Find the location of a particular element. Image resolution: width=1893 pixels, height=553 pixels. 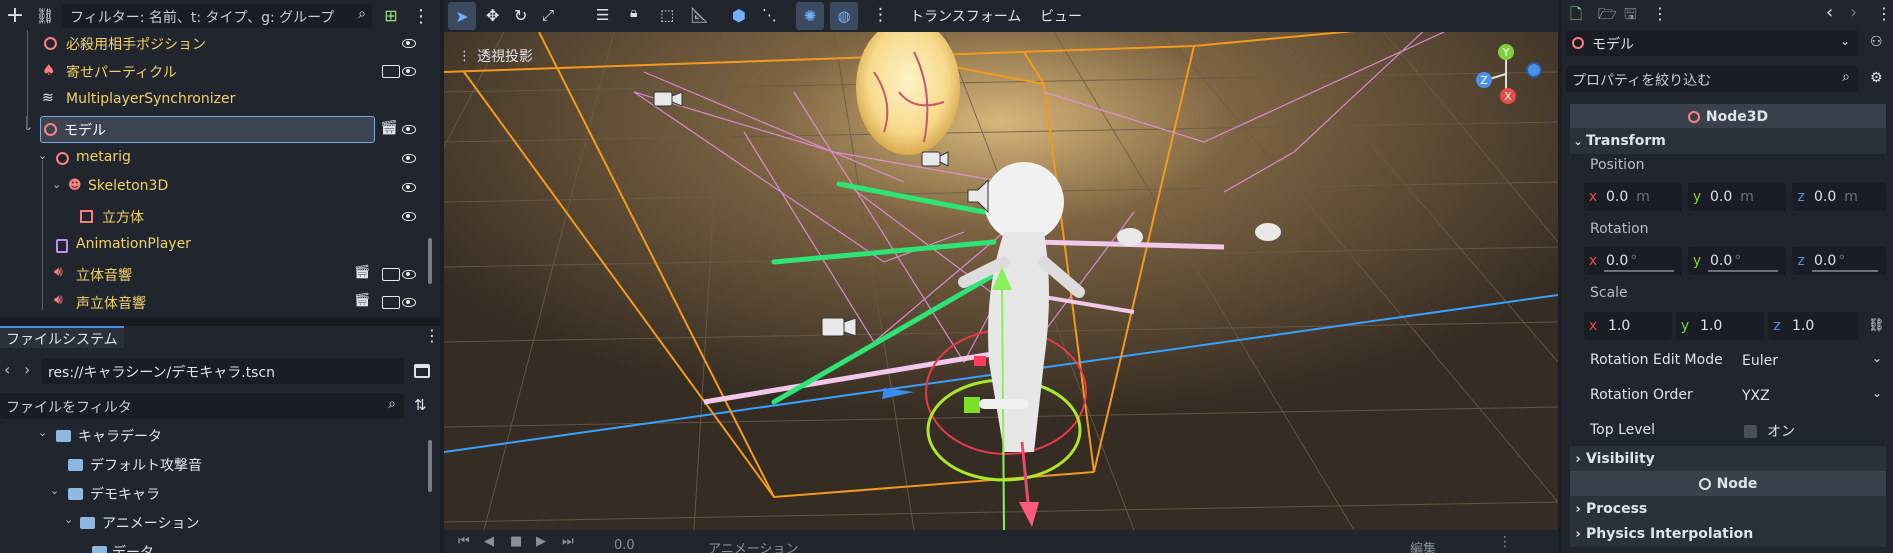

scale-z-field: z 1.0 is located at coordinates (1813, 326).